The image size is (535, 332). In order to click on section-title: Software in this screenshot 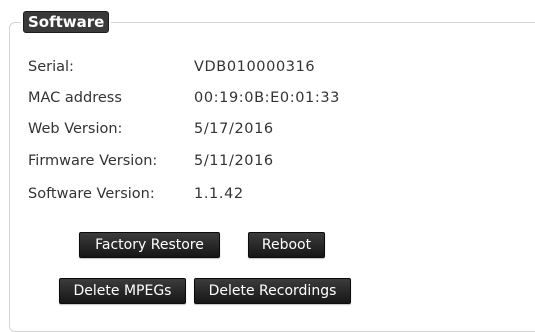, I will do `click(66, 22)`.